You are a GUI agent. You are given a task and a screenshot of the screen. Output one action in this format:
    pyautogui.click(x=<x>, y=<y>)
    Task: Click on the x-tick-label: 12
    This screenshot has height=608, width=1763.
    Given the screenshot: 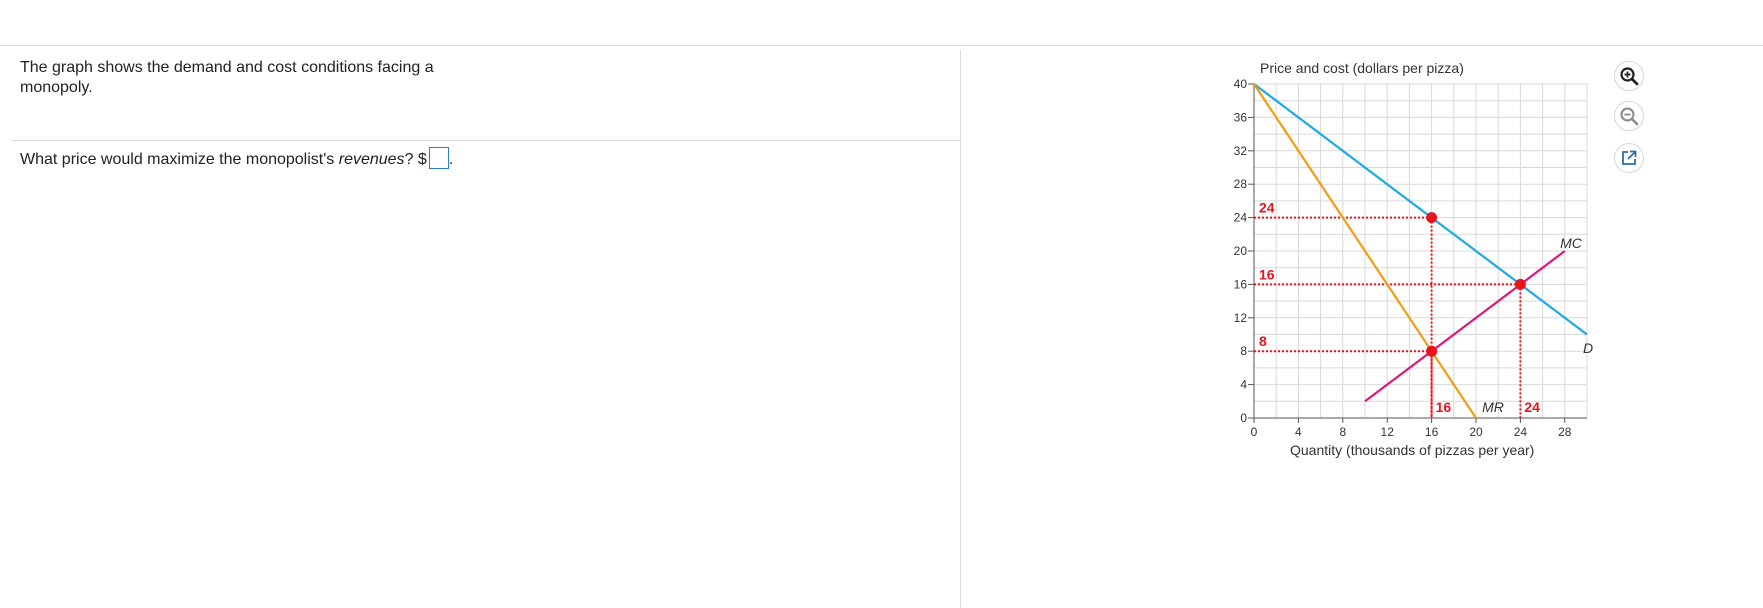 What is the action you would take?
    pyautogui.click(x=1388, y=432)
    